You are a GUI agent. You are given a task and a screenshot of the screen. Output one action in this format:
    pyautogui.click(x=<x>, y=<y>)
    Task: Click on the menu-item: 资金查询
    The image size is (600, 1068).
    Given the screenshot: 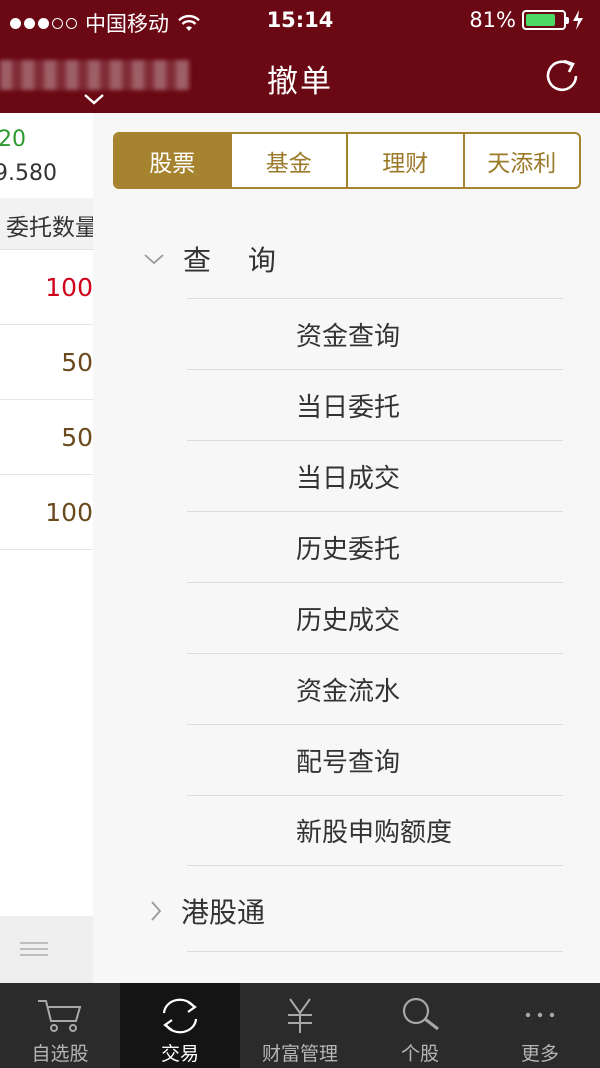 What is the action you would take?
    pyautogui.click(x=375, y=333)
    